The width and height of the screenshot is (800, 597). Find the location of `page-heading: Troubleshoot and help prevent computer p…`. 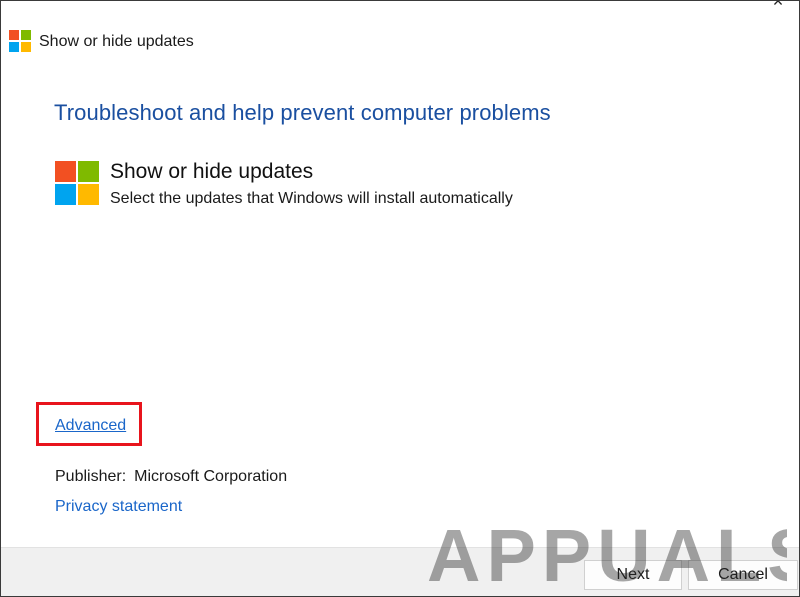

page-heading: Troubleshoot and help prevent computer p… is located at coordinates (302, 112).